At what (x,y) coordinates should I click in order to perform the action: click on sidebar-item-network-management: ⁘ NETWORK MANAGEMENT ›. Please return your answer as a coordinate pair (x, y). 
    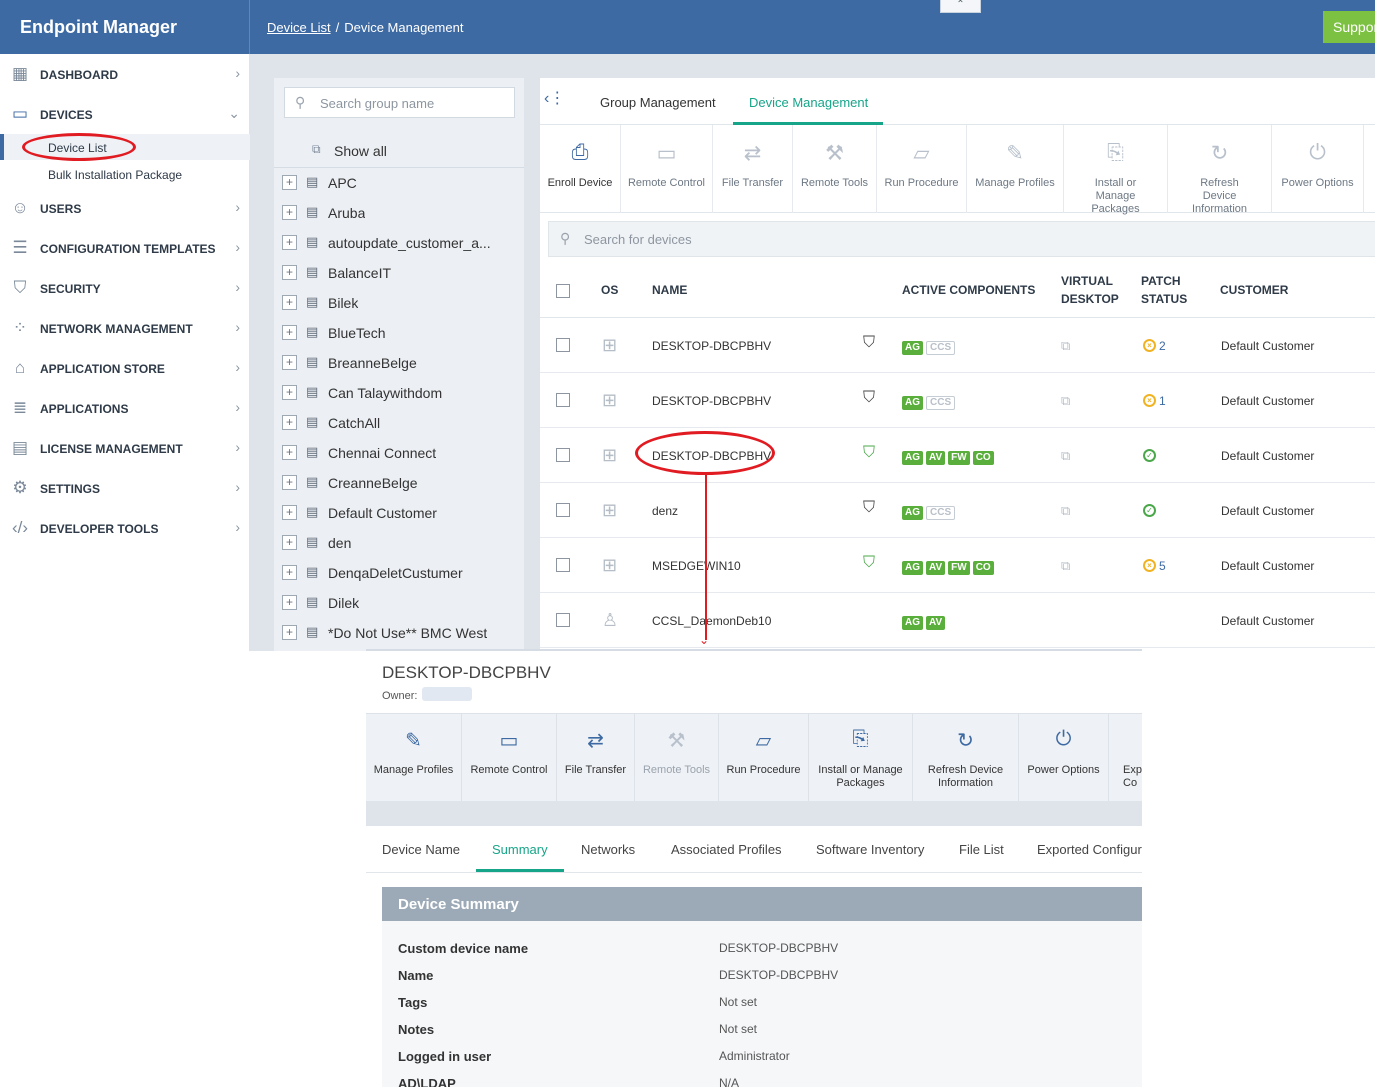
    Looking at the image, I should click on (125, 328).